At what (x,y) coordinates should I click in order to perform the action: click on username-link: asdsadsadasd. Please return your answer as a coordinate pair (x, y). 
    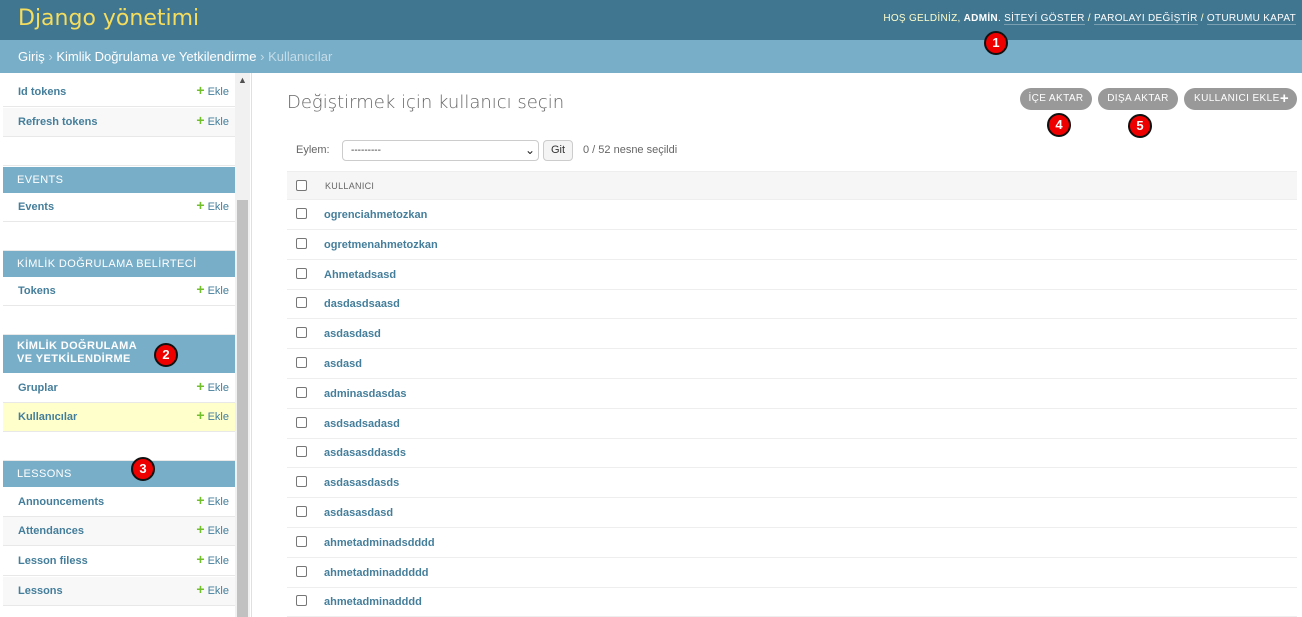
    Looking at the image, I should click on (362, 424).